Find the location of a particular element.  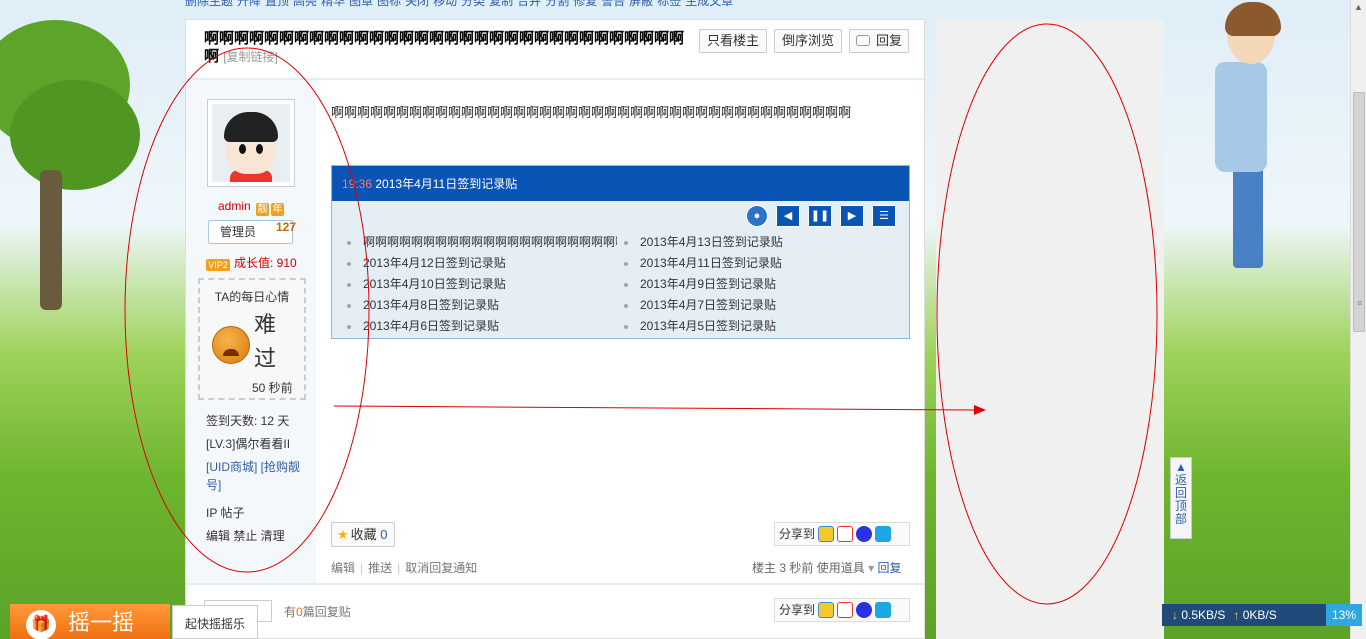

use-tool-menu: 使用道具 is located at coordinates (841, 568).